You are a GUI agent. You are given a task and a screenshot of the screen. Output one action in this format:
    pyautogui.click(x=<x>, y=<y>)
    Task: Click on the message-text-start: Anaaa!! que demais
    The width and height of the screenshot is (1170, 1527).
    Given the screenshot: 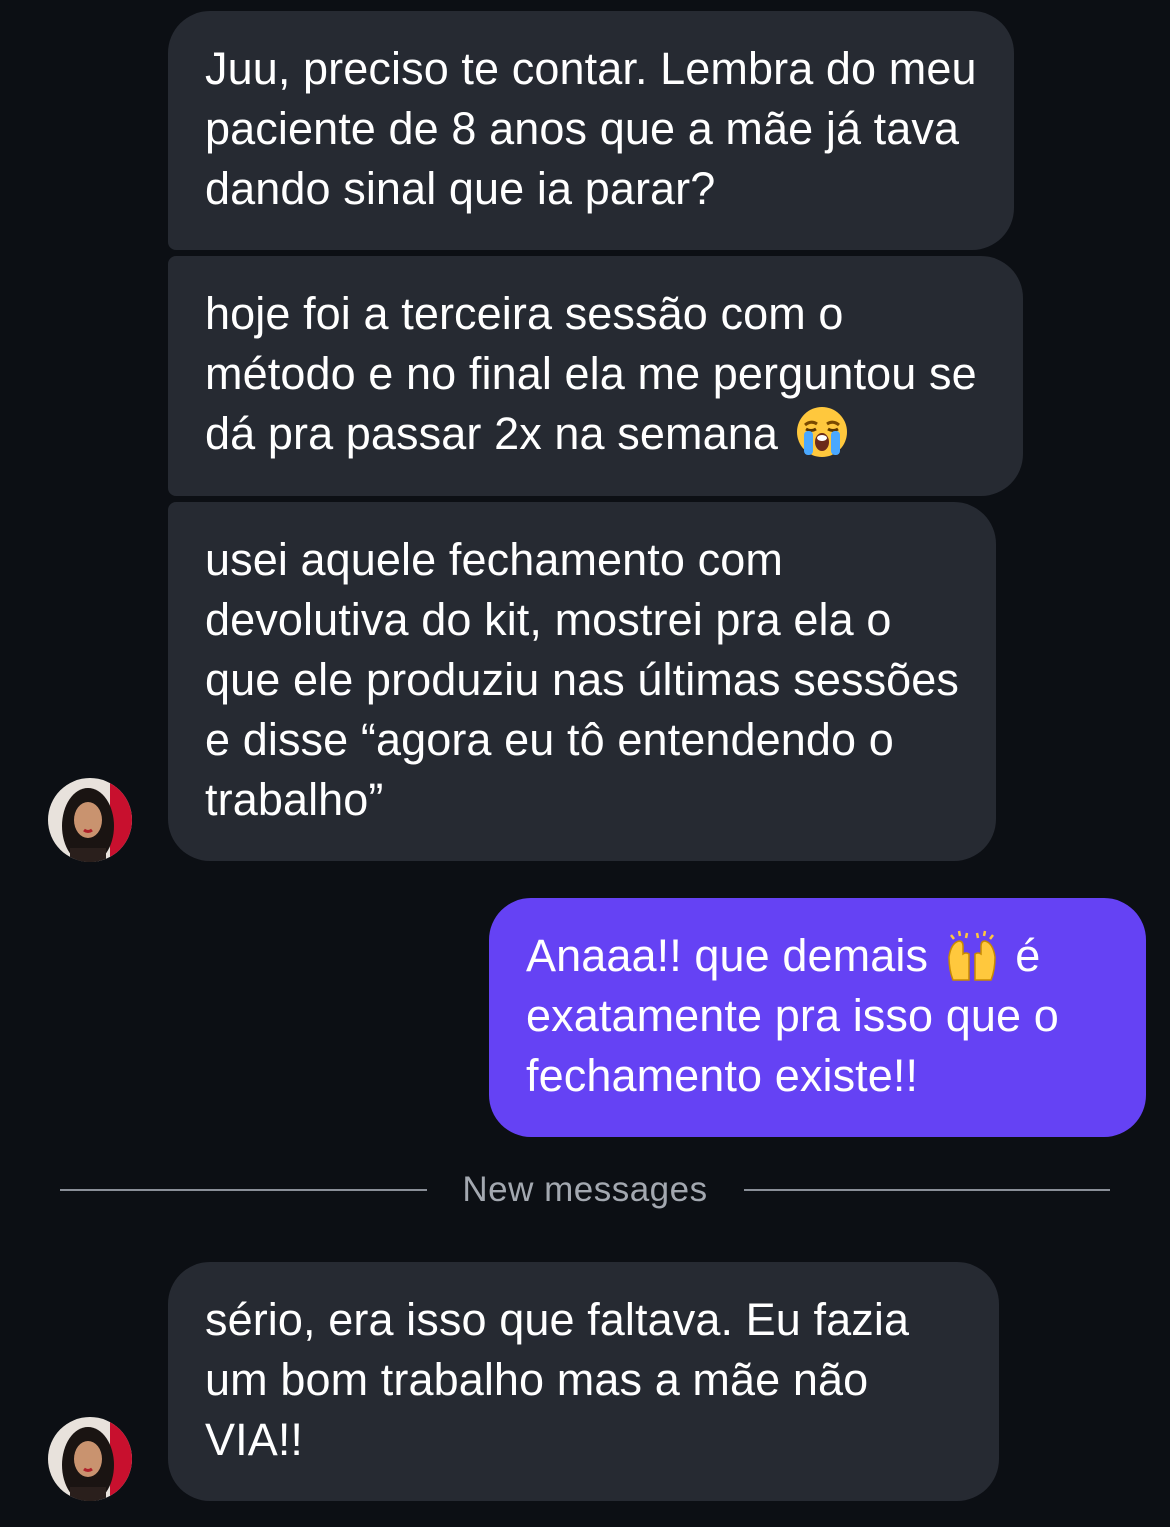 What is the action you would take?
    pyautogui.click(x=727, y=955)
    